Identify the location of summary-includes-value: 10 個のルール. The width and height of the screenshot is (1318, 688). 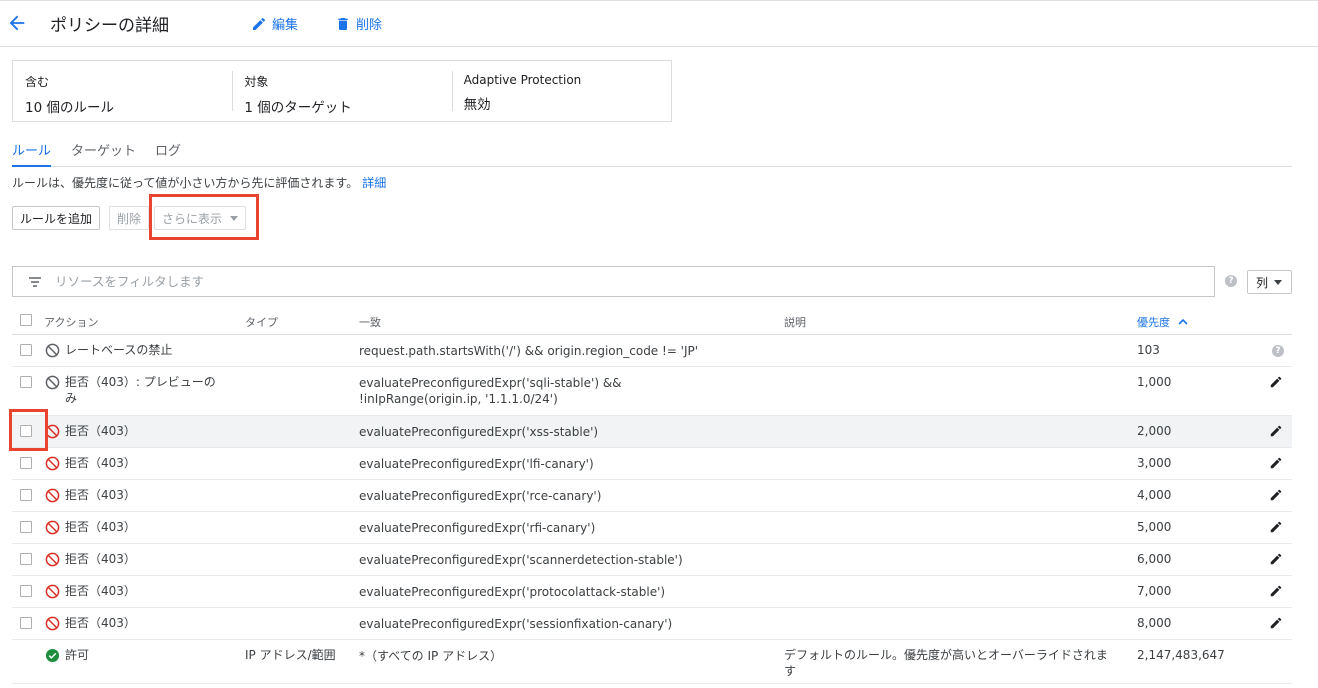
(69, 108).